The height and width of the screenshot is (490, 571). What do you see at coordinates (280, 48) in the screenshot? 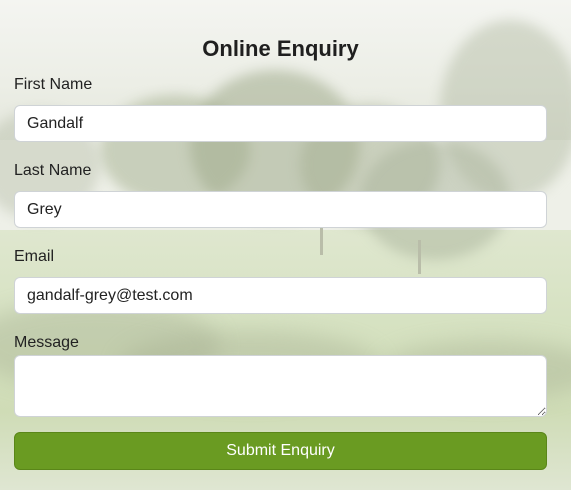
I see `form-title: Online Enquiry` at bounding box center [280, 48].